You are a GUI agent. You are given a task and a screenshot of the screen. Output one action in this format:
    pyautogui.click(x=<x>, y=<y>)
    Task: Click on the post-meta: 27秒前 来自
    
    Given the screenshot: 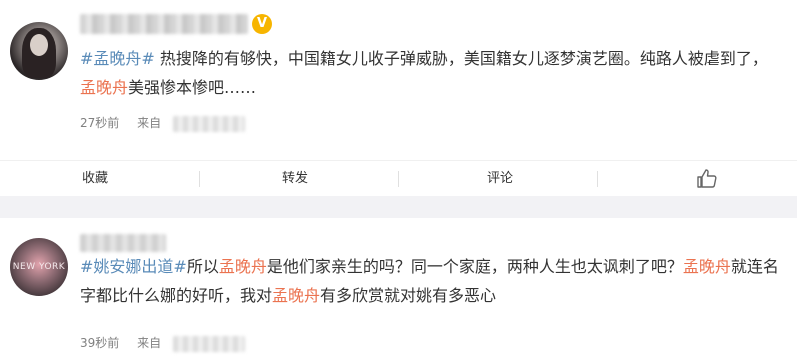 What is the action you would take?
    pyautogui.click(x=162, y=123)
    